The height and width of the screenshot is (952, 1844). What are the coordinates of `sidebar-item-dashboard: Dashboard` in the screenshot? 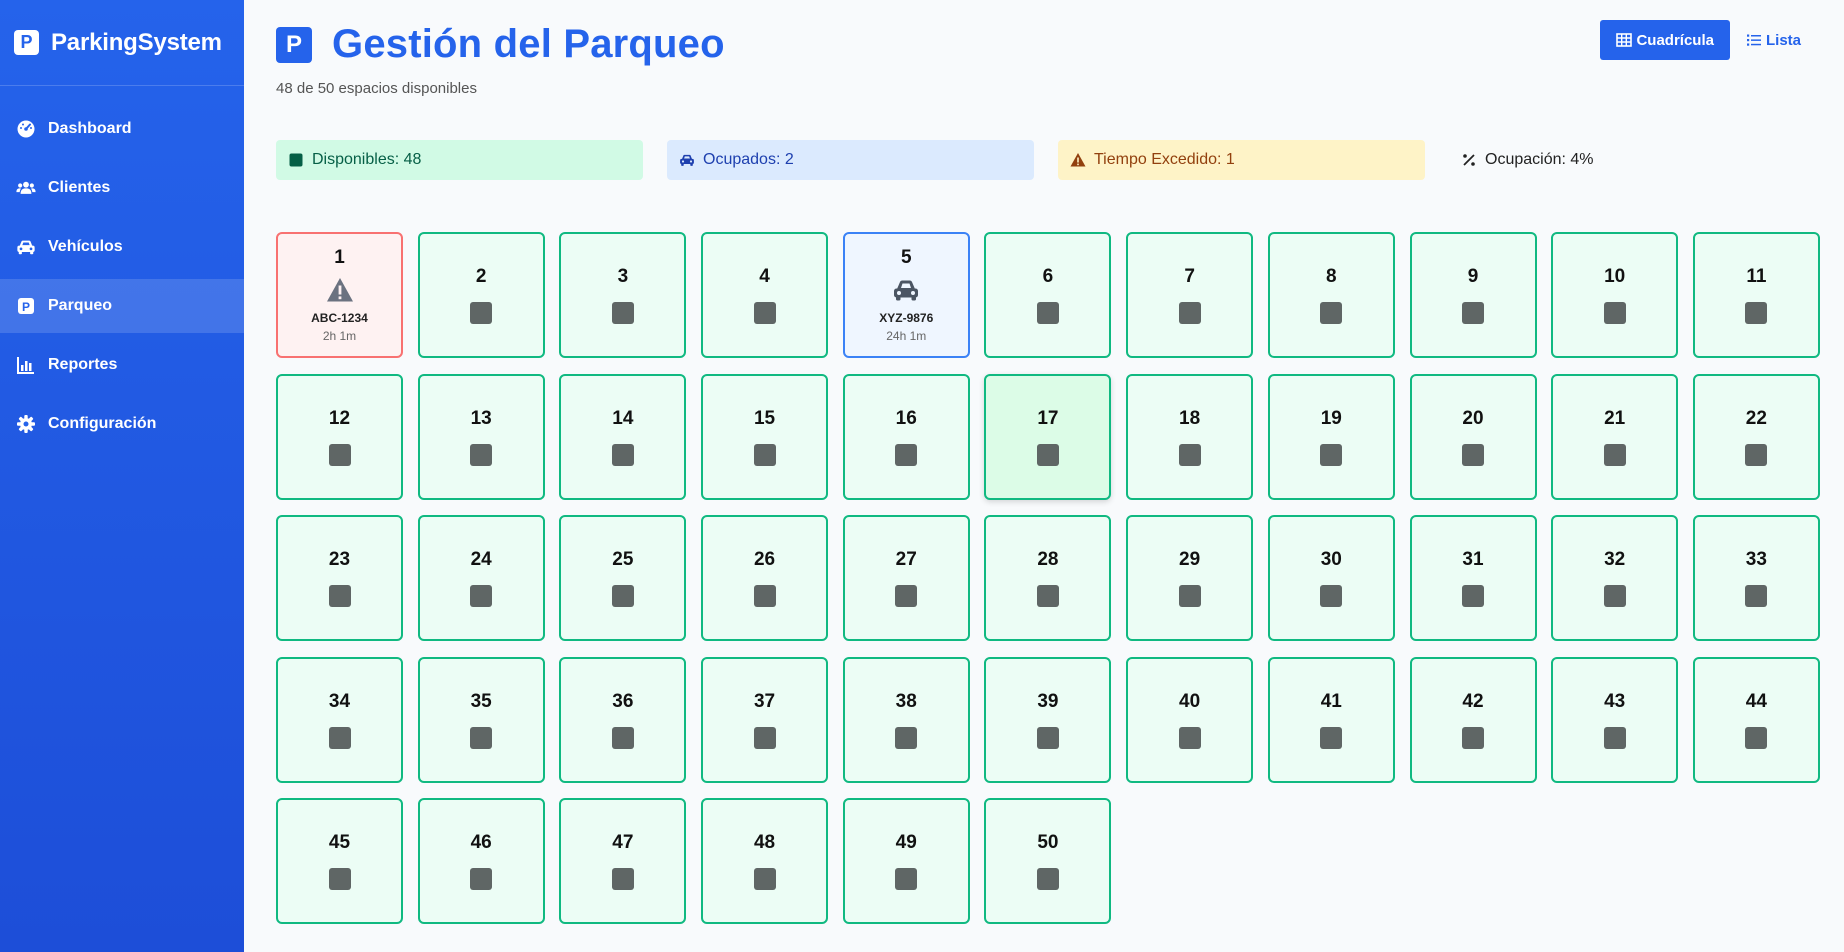 It's located at (122, 129).